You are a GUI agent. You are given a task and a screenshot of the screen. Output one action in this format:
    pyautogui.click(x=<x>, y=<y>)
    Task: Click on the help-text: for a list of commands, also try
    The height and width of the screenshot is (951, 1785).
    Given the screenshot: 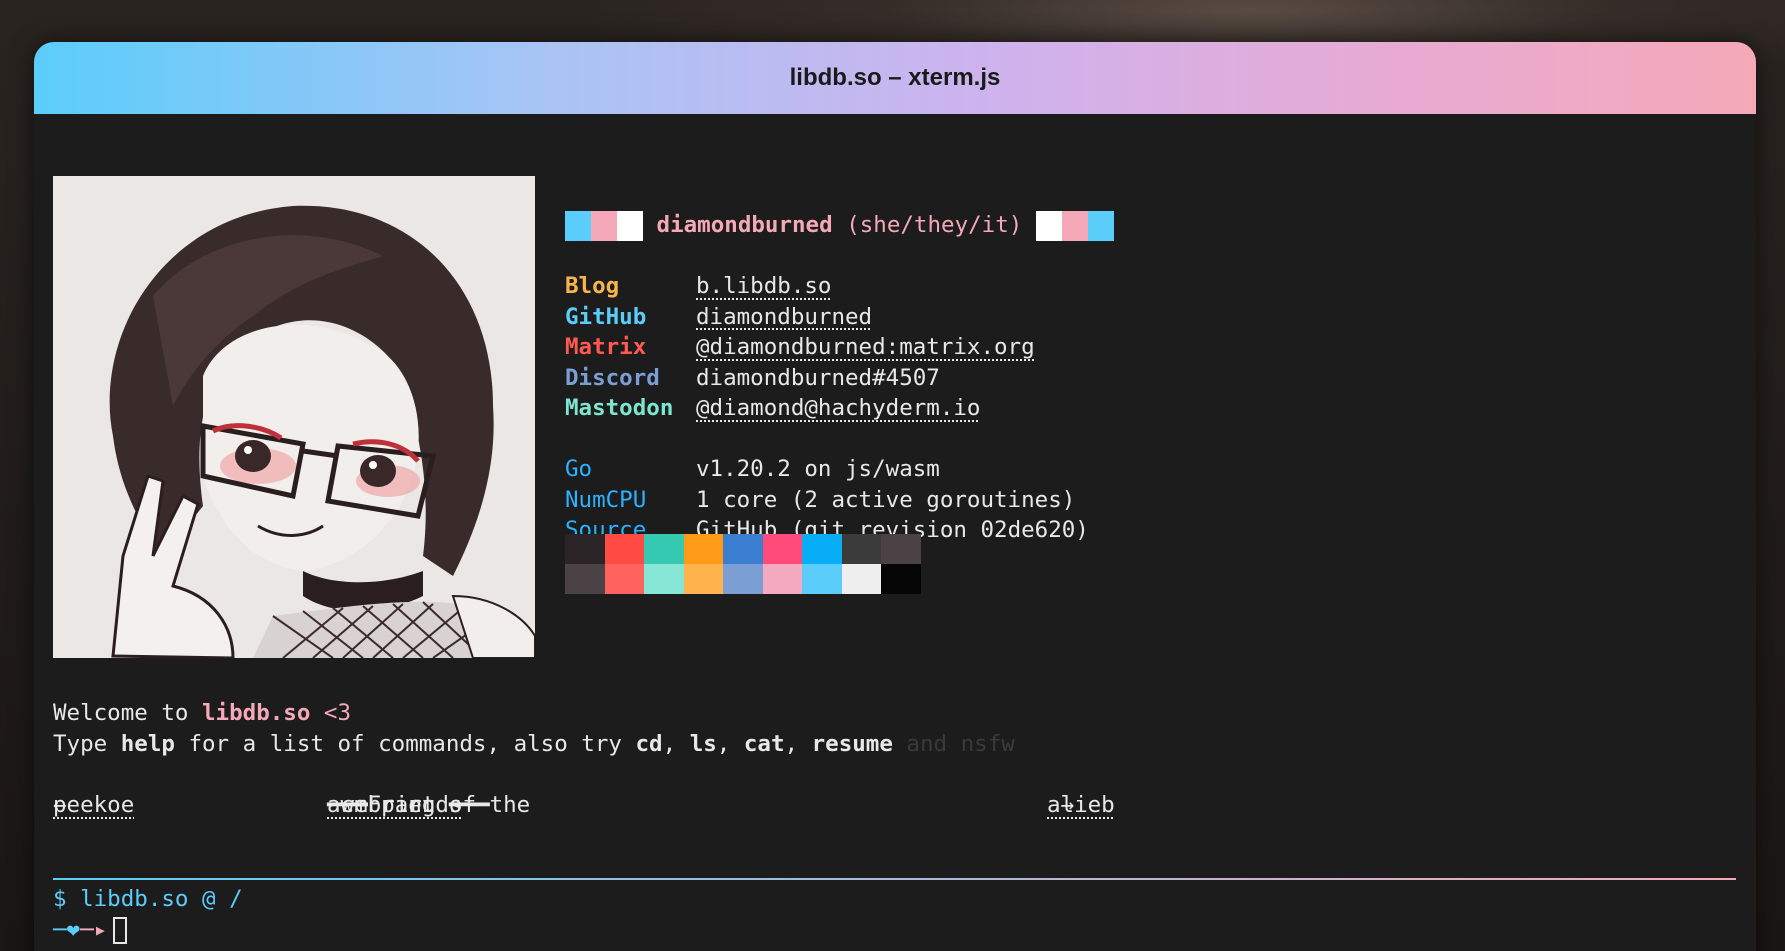 What is the action you would take?
    pyautogui.click(x=405, y=743)
    